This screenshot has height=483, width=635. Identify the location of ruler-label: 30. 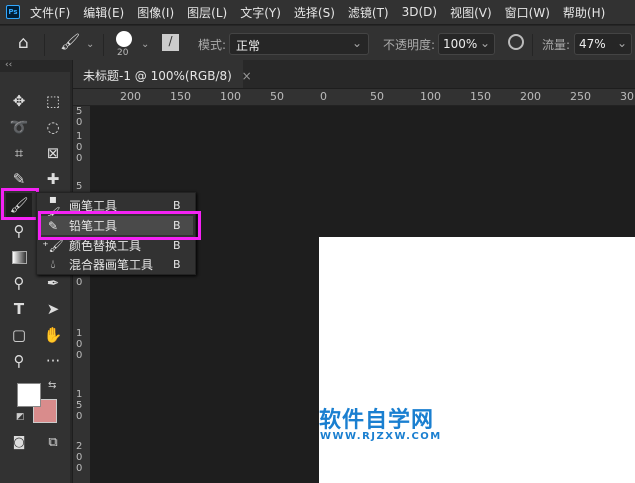
(627, 96).